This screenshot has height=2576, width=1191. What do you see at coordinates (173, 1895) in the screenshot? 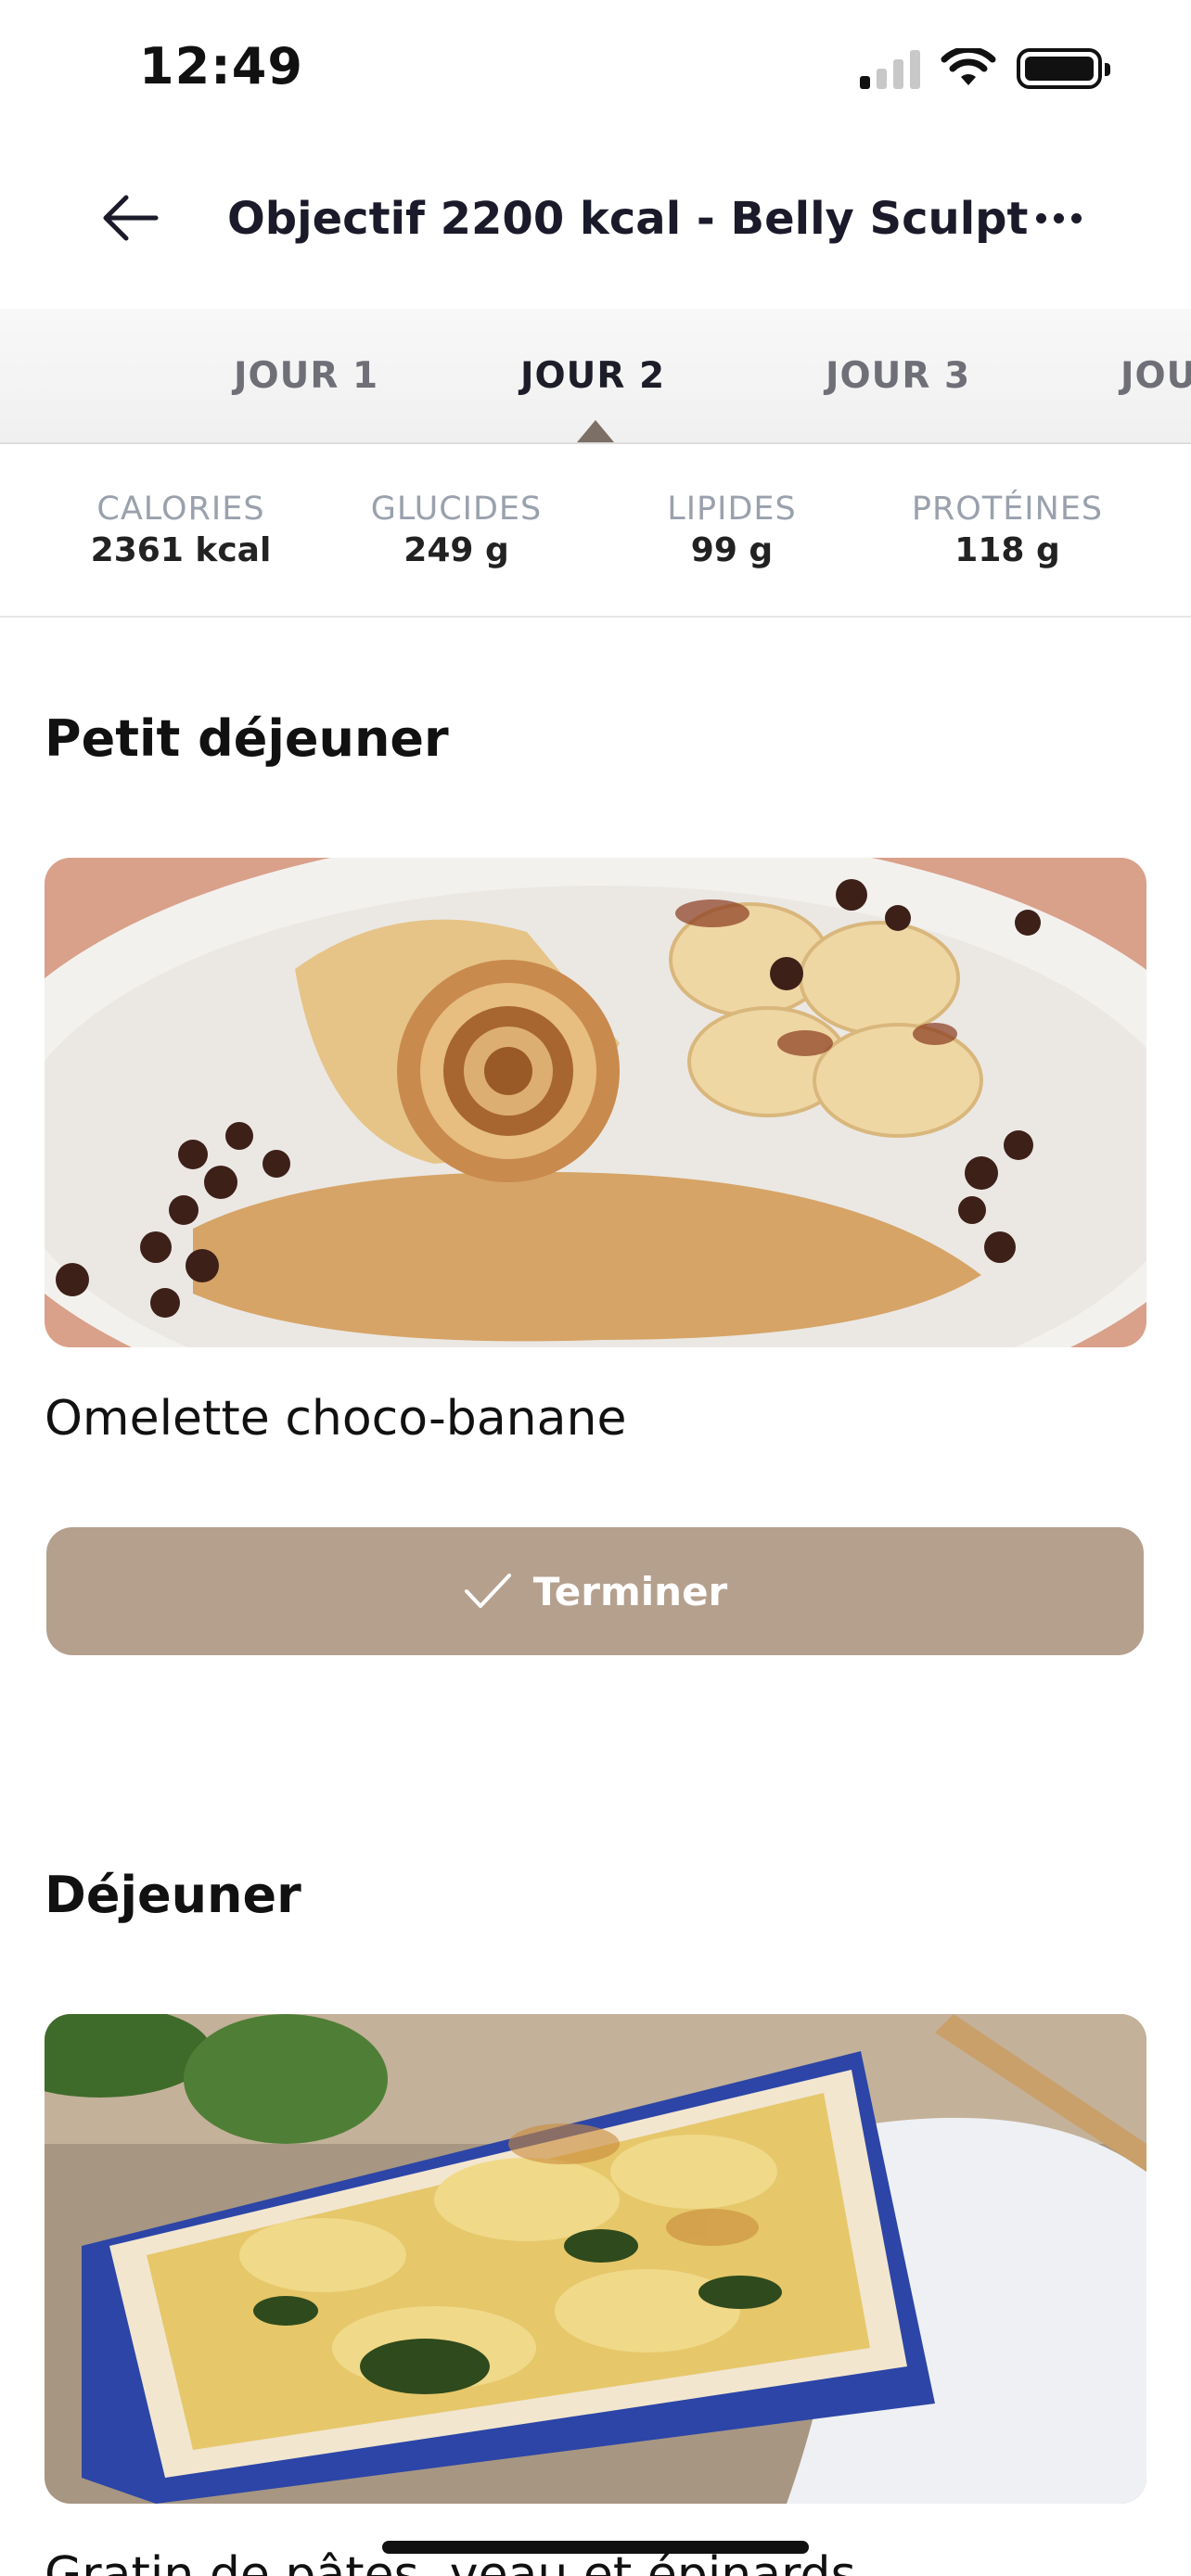
I see `section-title-lunch: Déjeuner` at bounding box center [173, 1895].